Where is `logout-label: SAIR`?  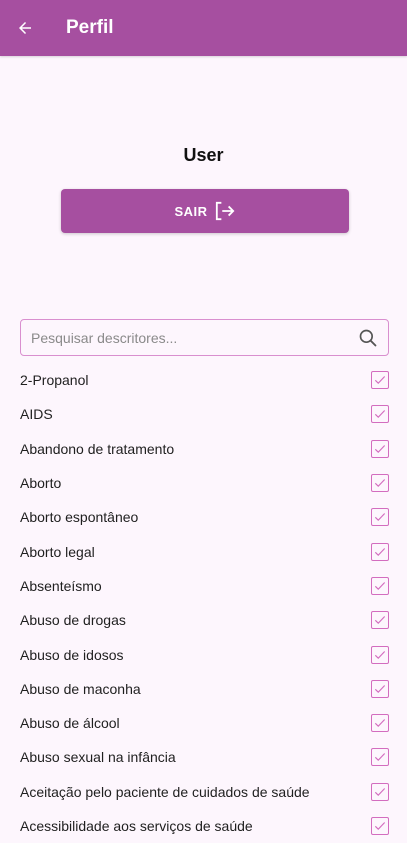
logout-label: SAIR is located at coordinates (191, 211).